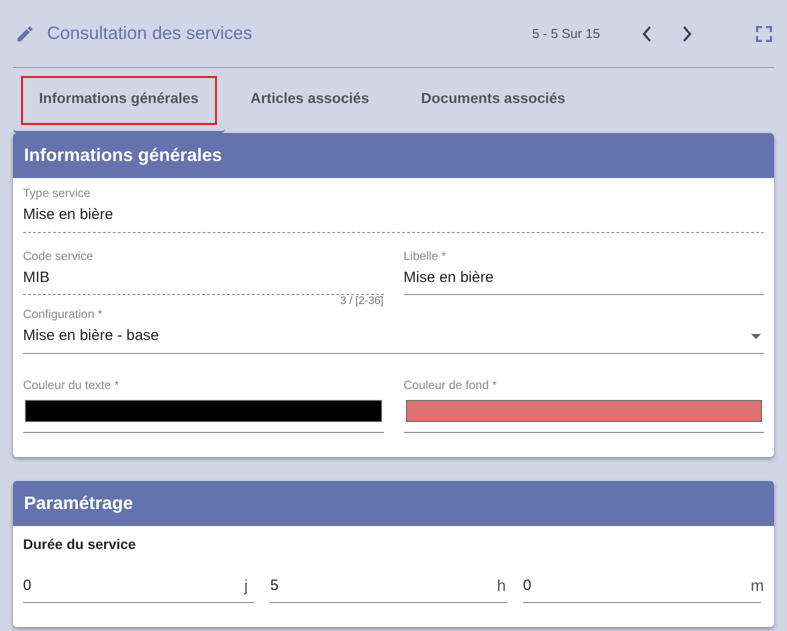 Image resolution: width=787 pixels, height=631 pixels. Describe the element at coordinates (764, 34) in the screenshot. I see `fullscreen-button` at that location.